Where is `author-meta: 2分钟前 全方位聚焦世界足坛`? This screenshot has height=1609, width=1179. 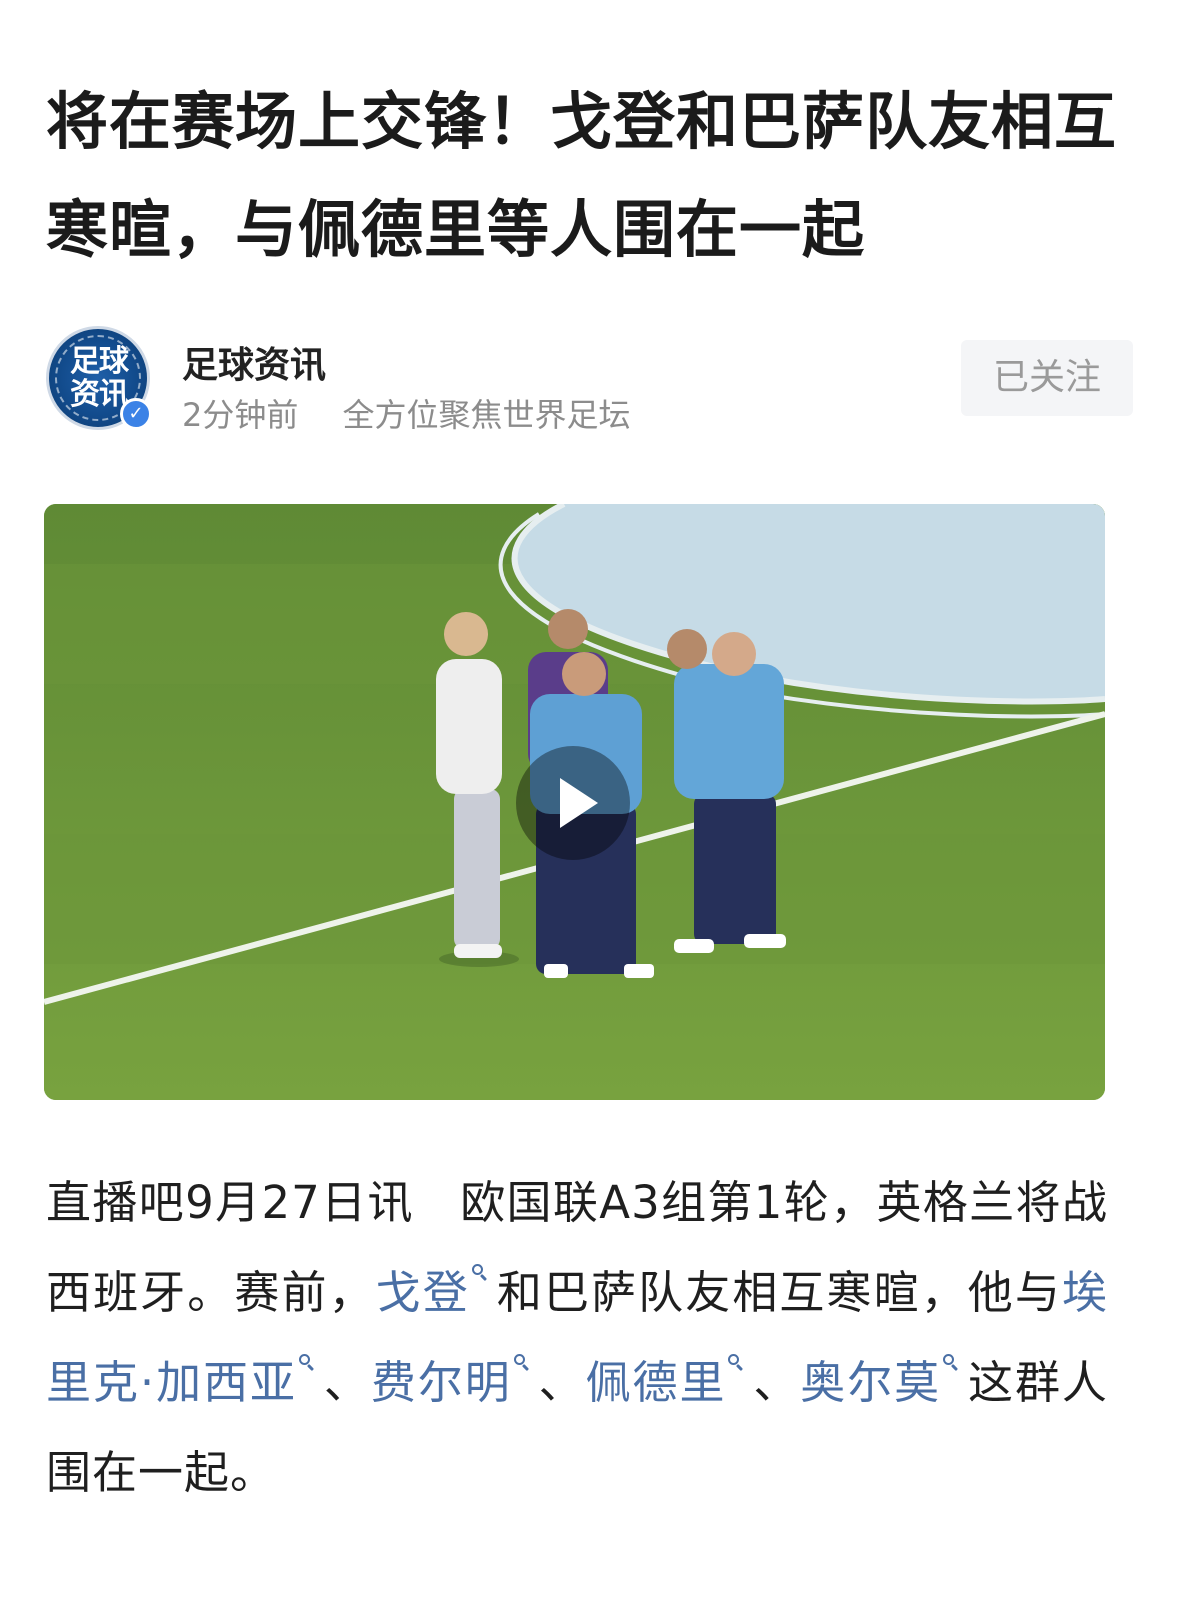
author-meta: 2分钟前 全方位聚焦世界足坛 is located at coordinates (406, 413).